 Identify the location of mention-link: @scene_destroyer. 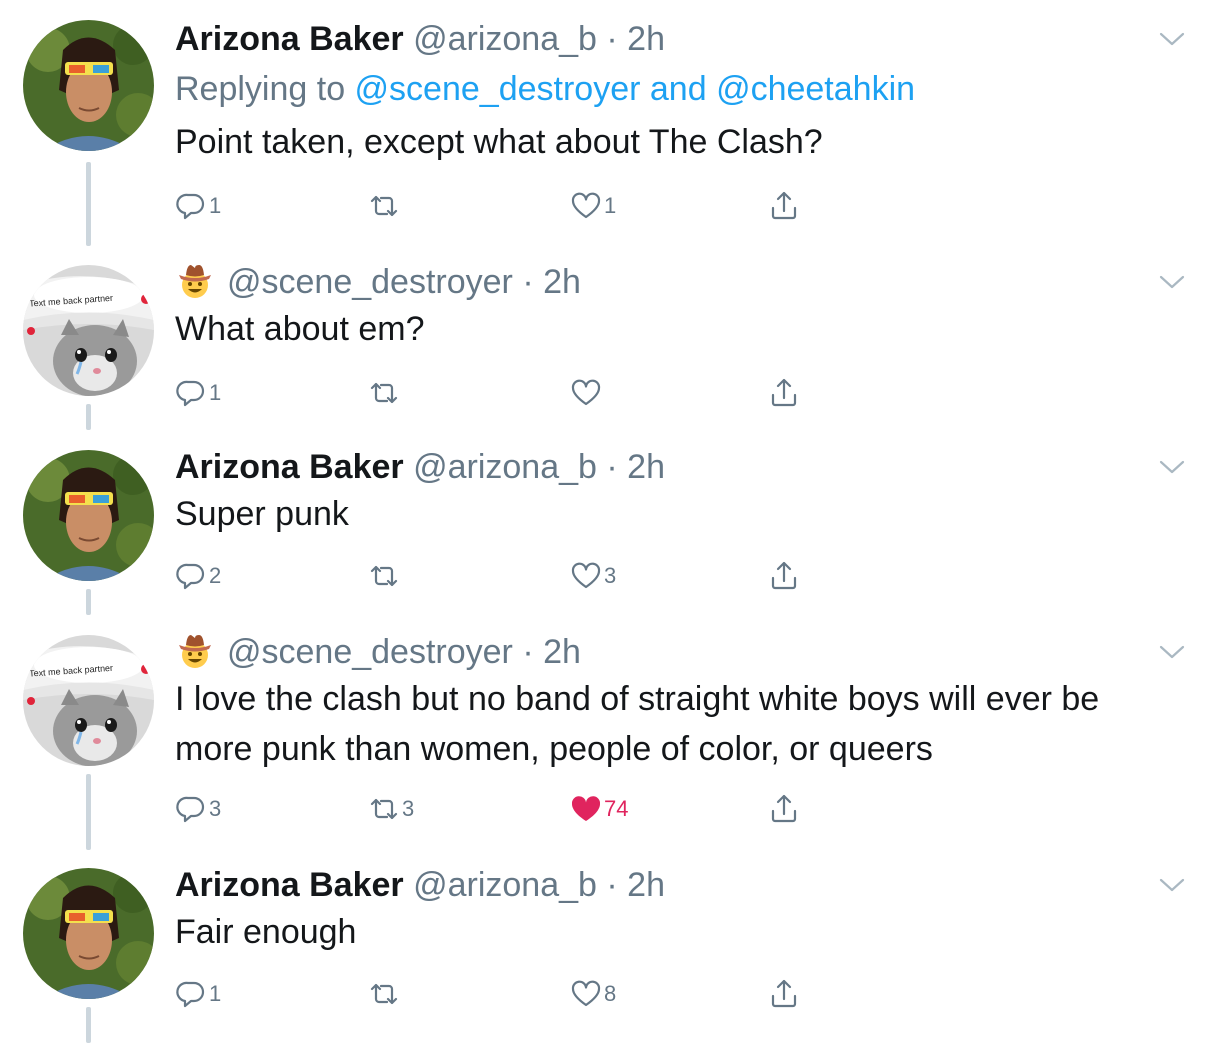
(498, 89).